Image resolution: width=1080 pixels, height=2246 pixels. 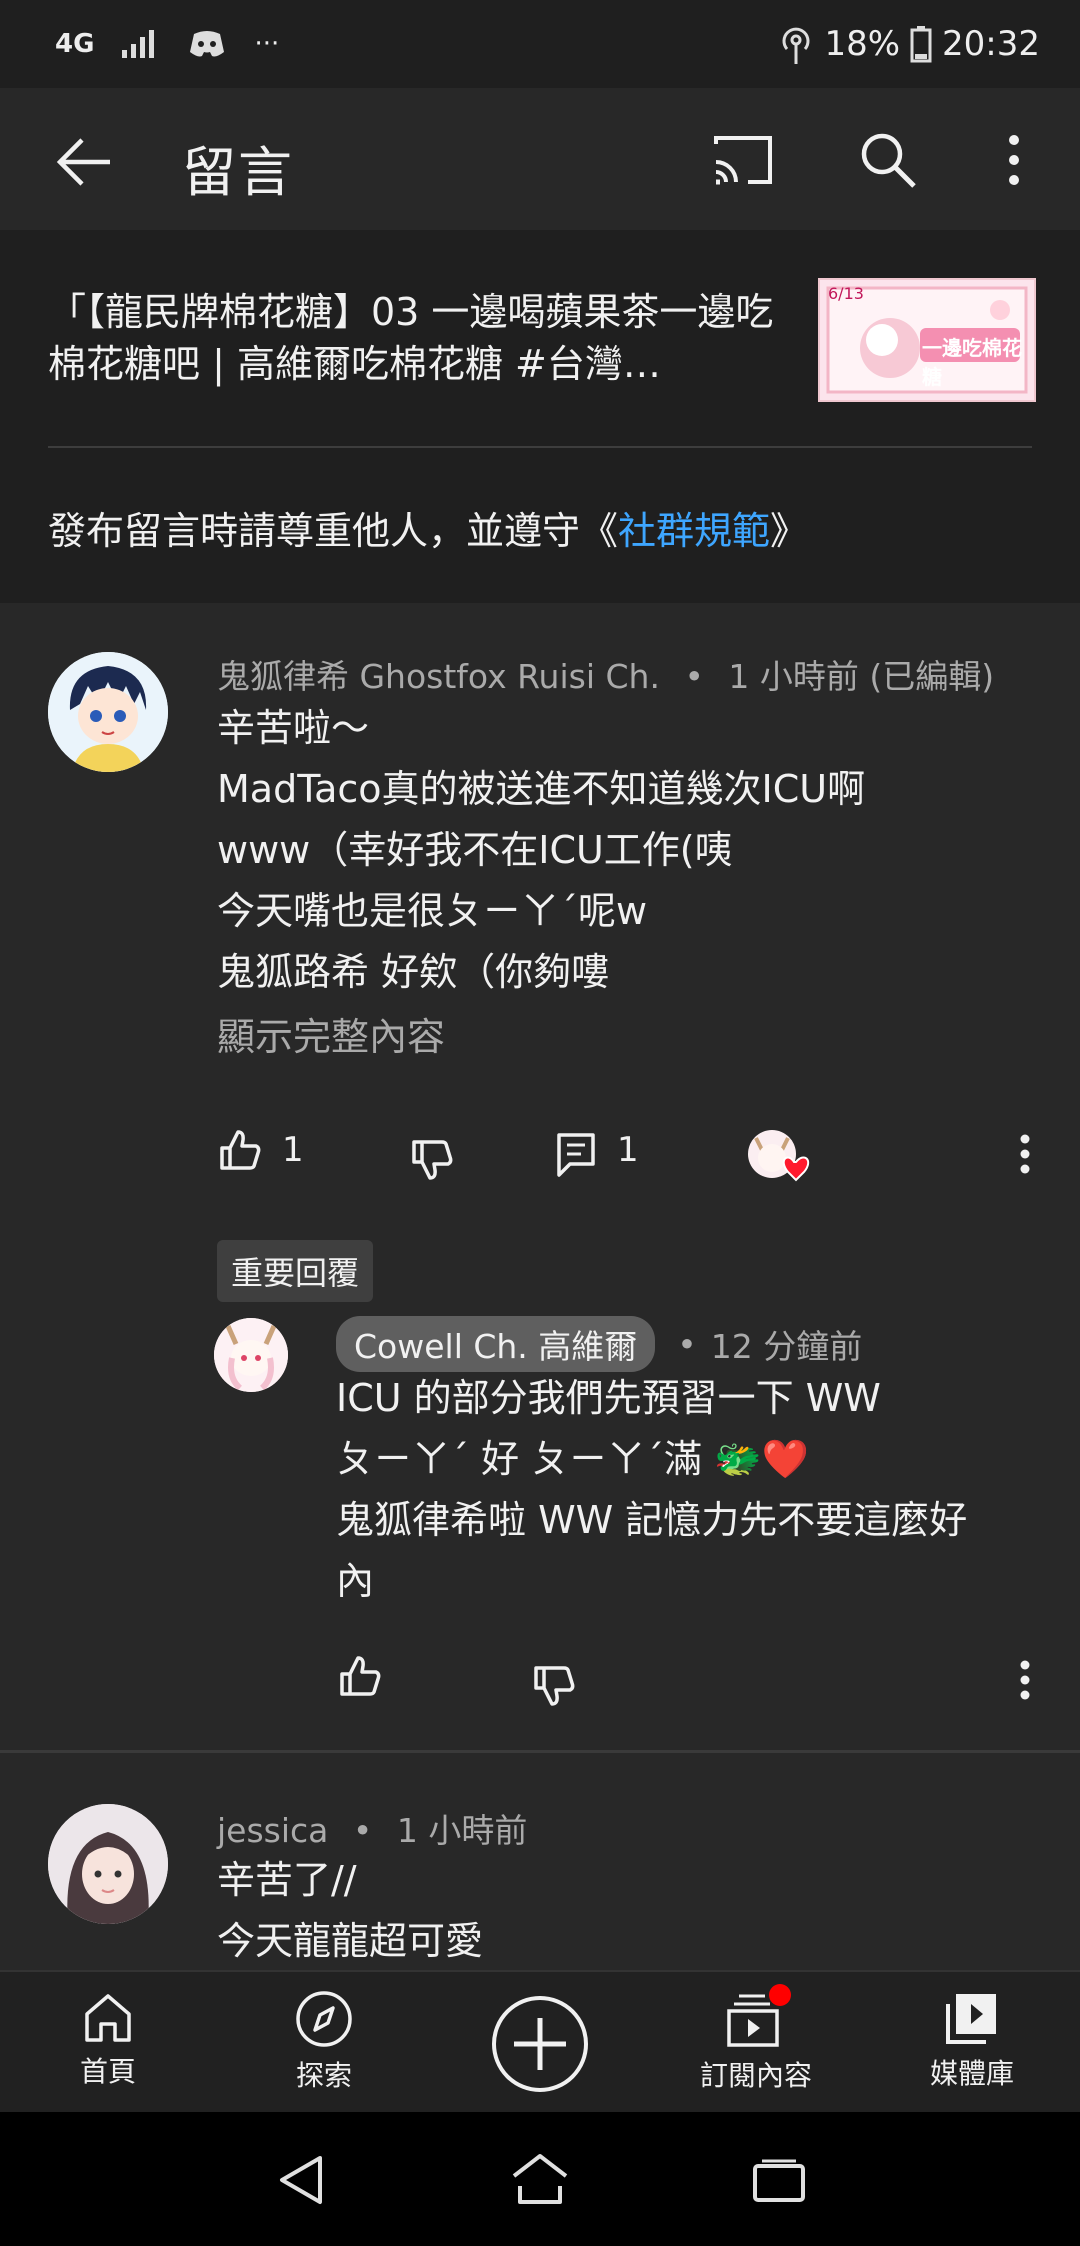 What do you see at coordinates (789, 531) in the screenshot?
I see `guidelines-suffix: 》` at bounding box center [789, 531].